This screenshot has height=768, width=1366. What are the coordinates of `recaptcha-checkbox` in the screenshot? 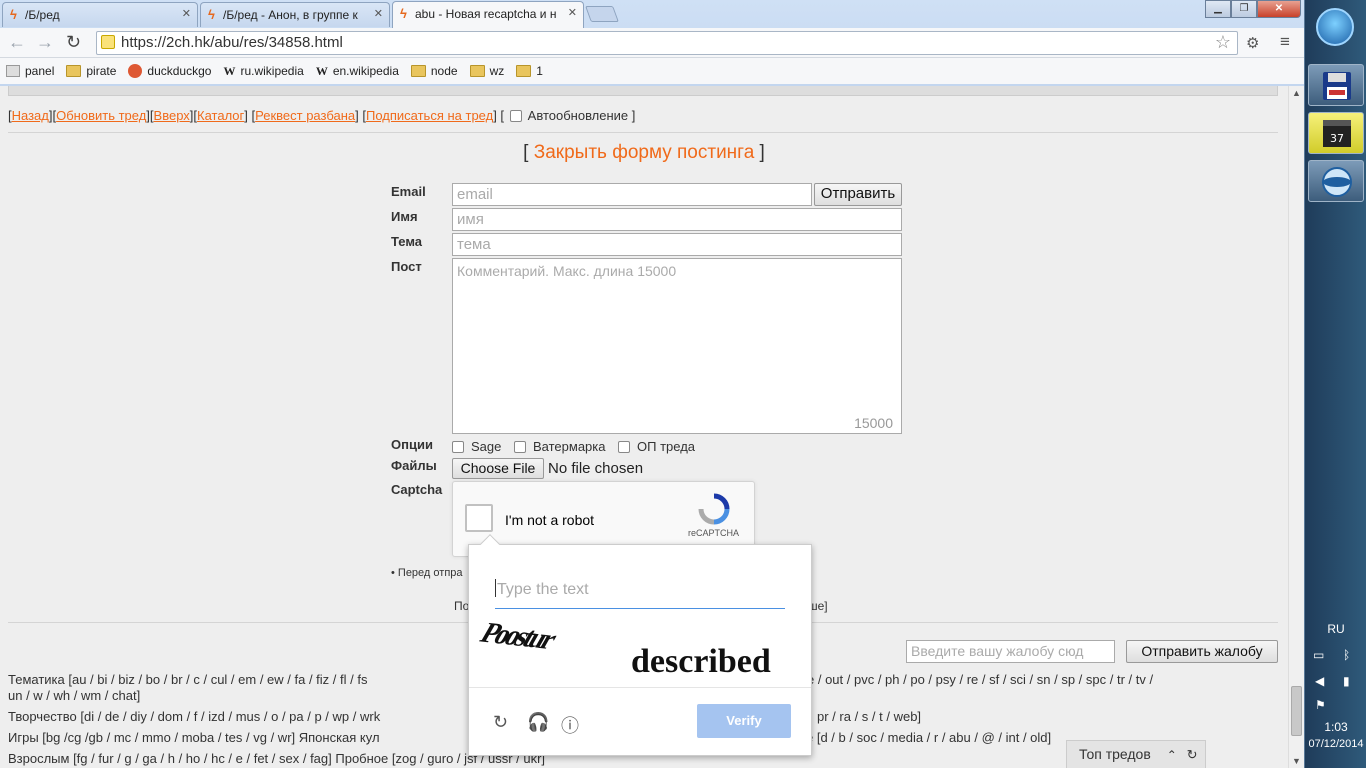 It's located at (479, 518).